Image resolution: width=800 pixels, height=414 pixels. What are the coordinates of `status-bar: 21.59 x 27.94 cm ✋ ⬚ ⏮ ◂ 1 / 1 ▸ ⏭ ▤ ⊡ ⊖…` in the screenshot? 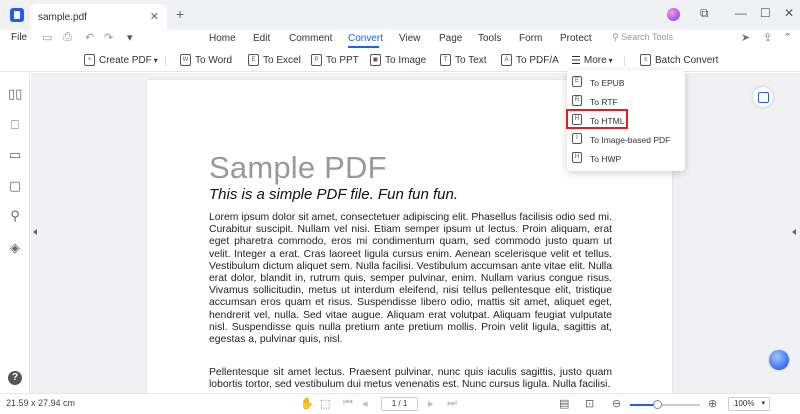 It's located at (400, 403).